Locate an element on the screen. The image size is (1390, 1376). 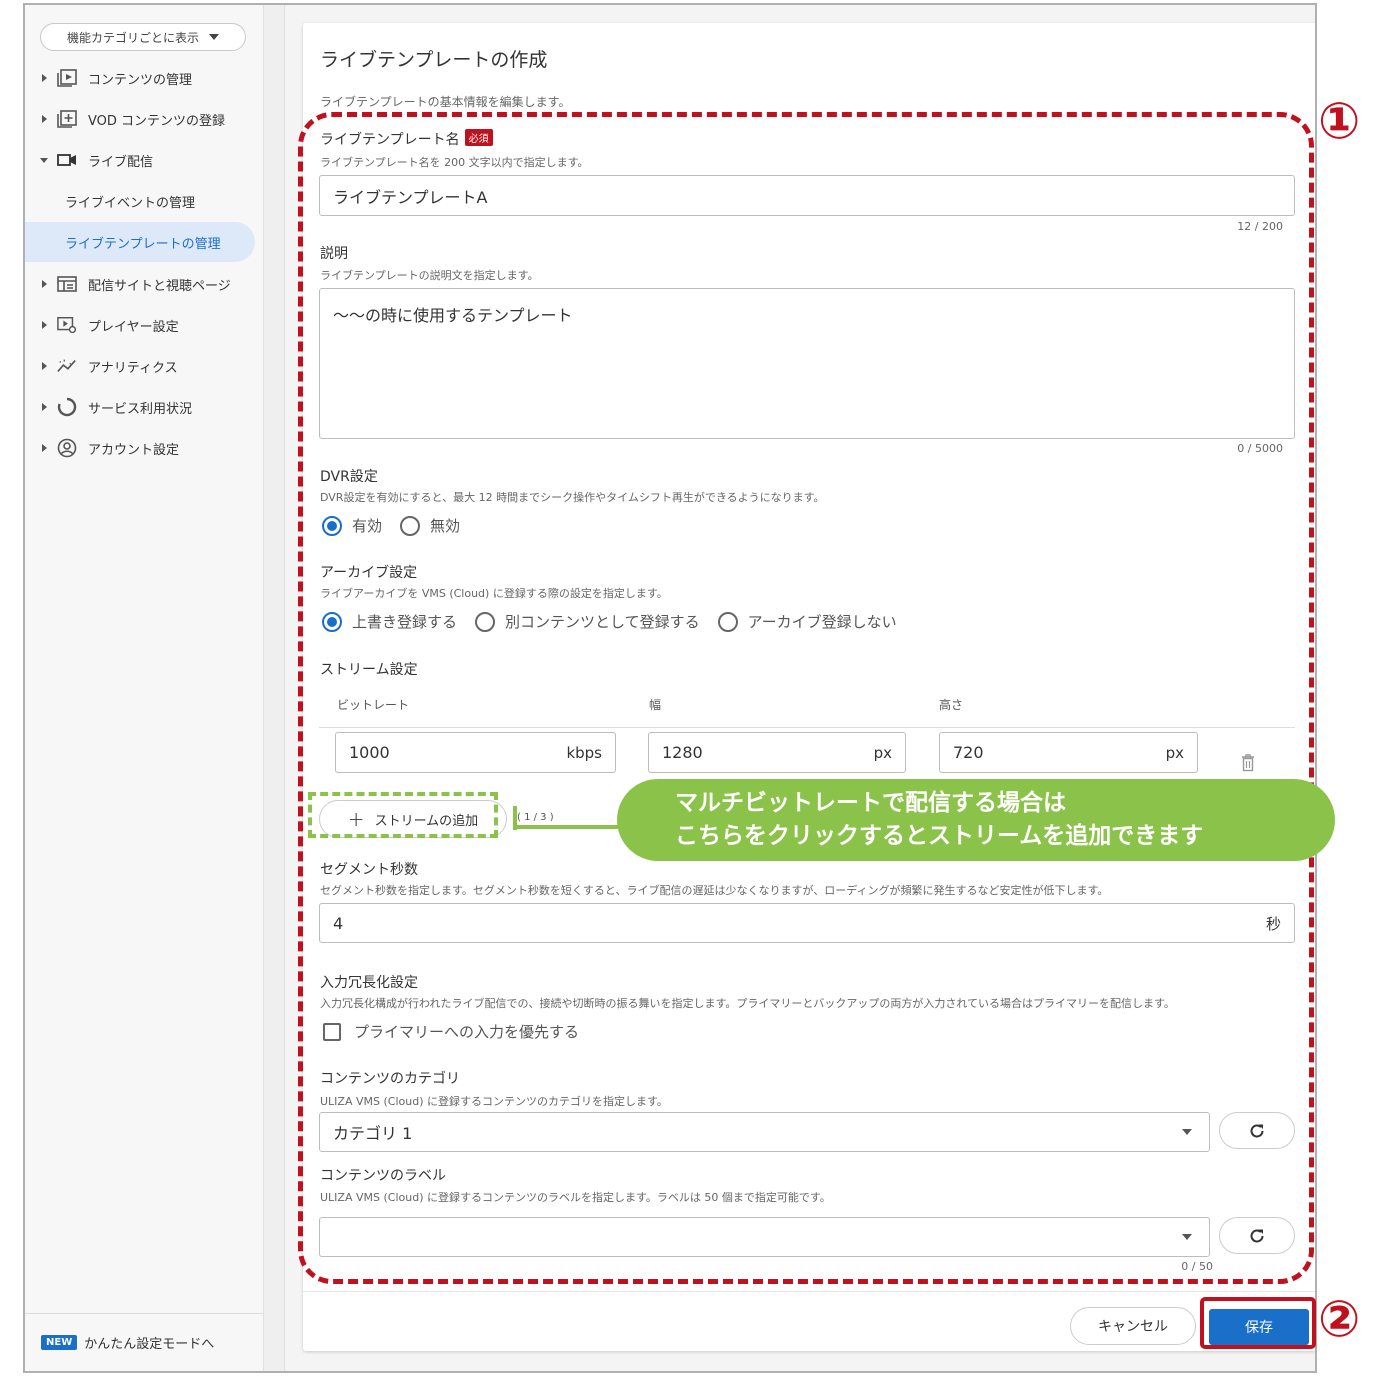
footer-divider is located at coordinates (809, 1291).